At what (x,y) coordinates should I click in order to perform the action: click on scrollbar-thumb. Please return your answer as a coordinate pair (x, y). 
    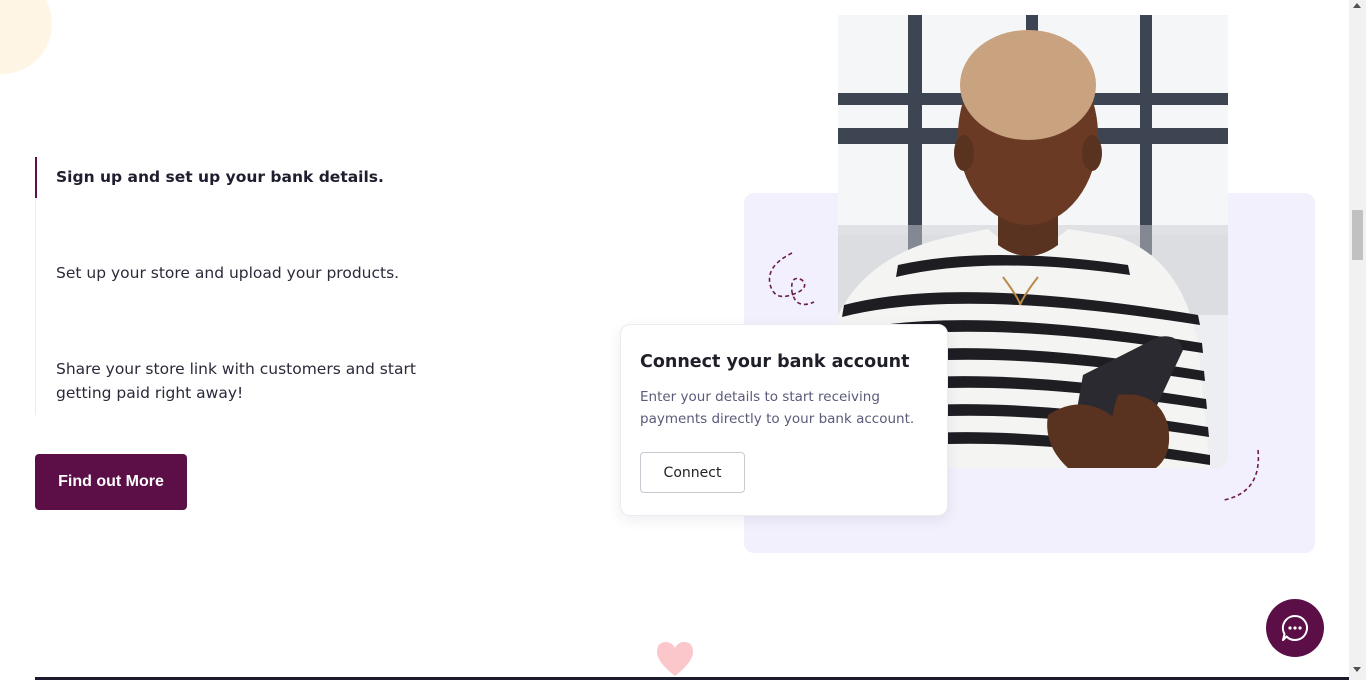
    Looking at the image, I should click on (1357, 235).